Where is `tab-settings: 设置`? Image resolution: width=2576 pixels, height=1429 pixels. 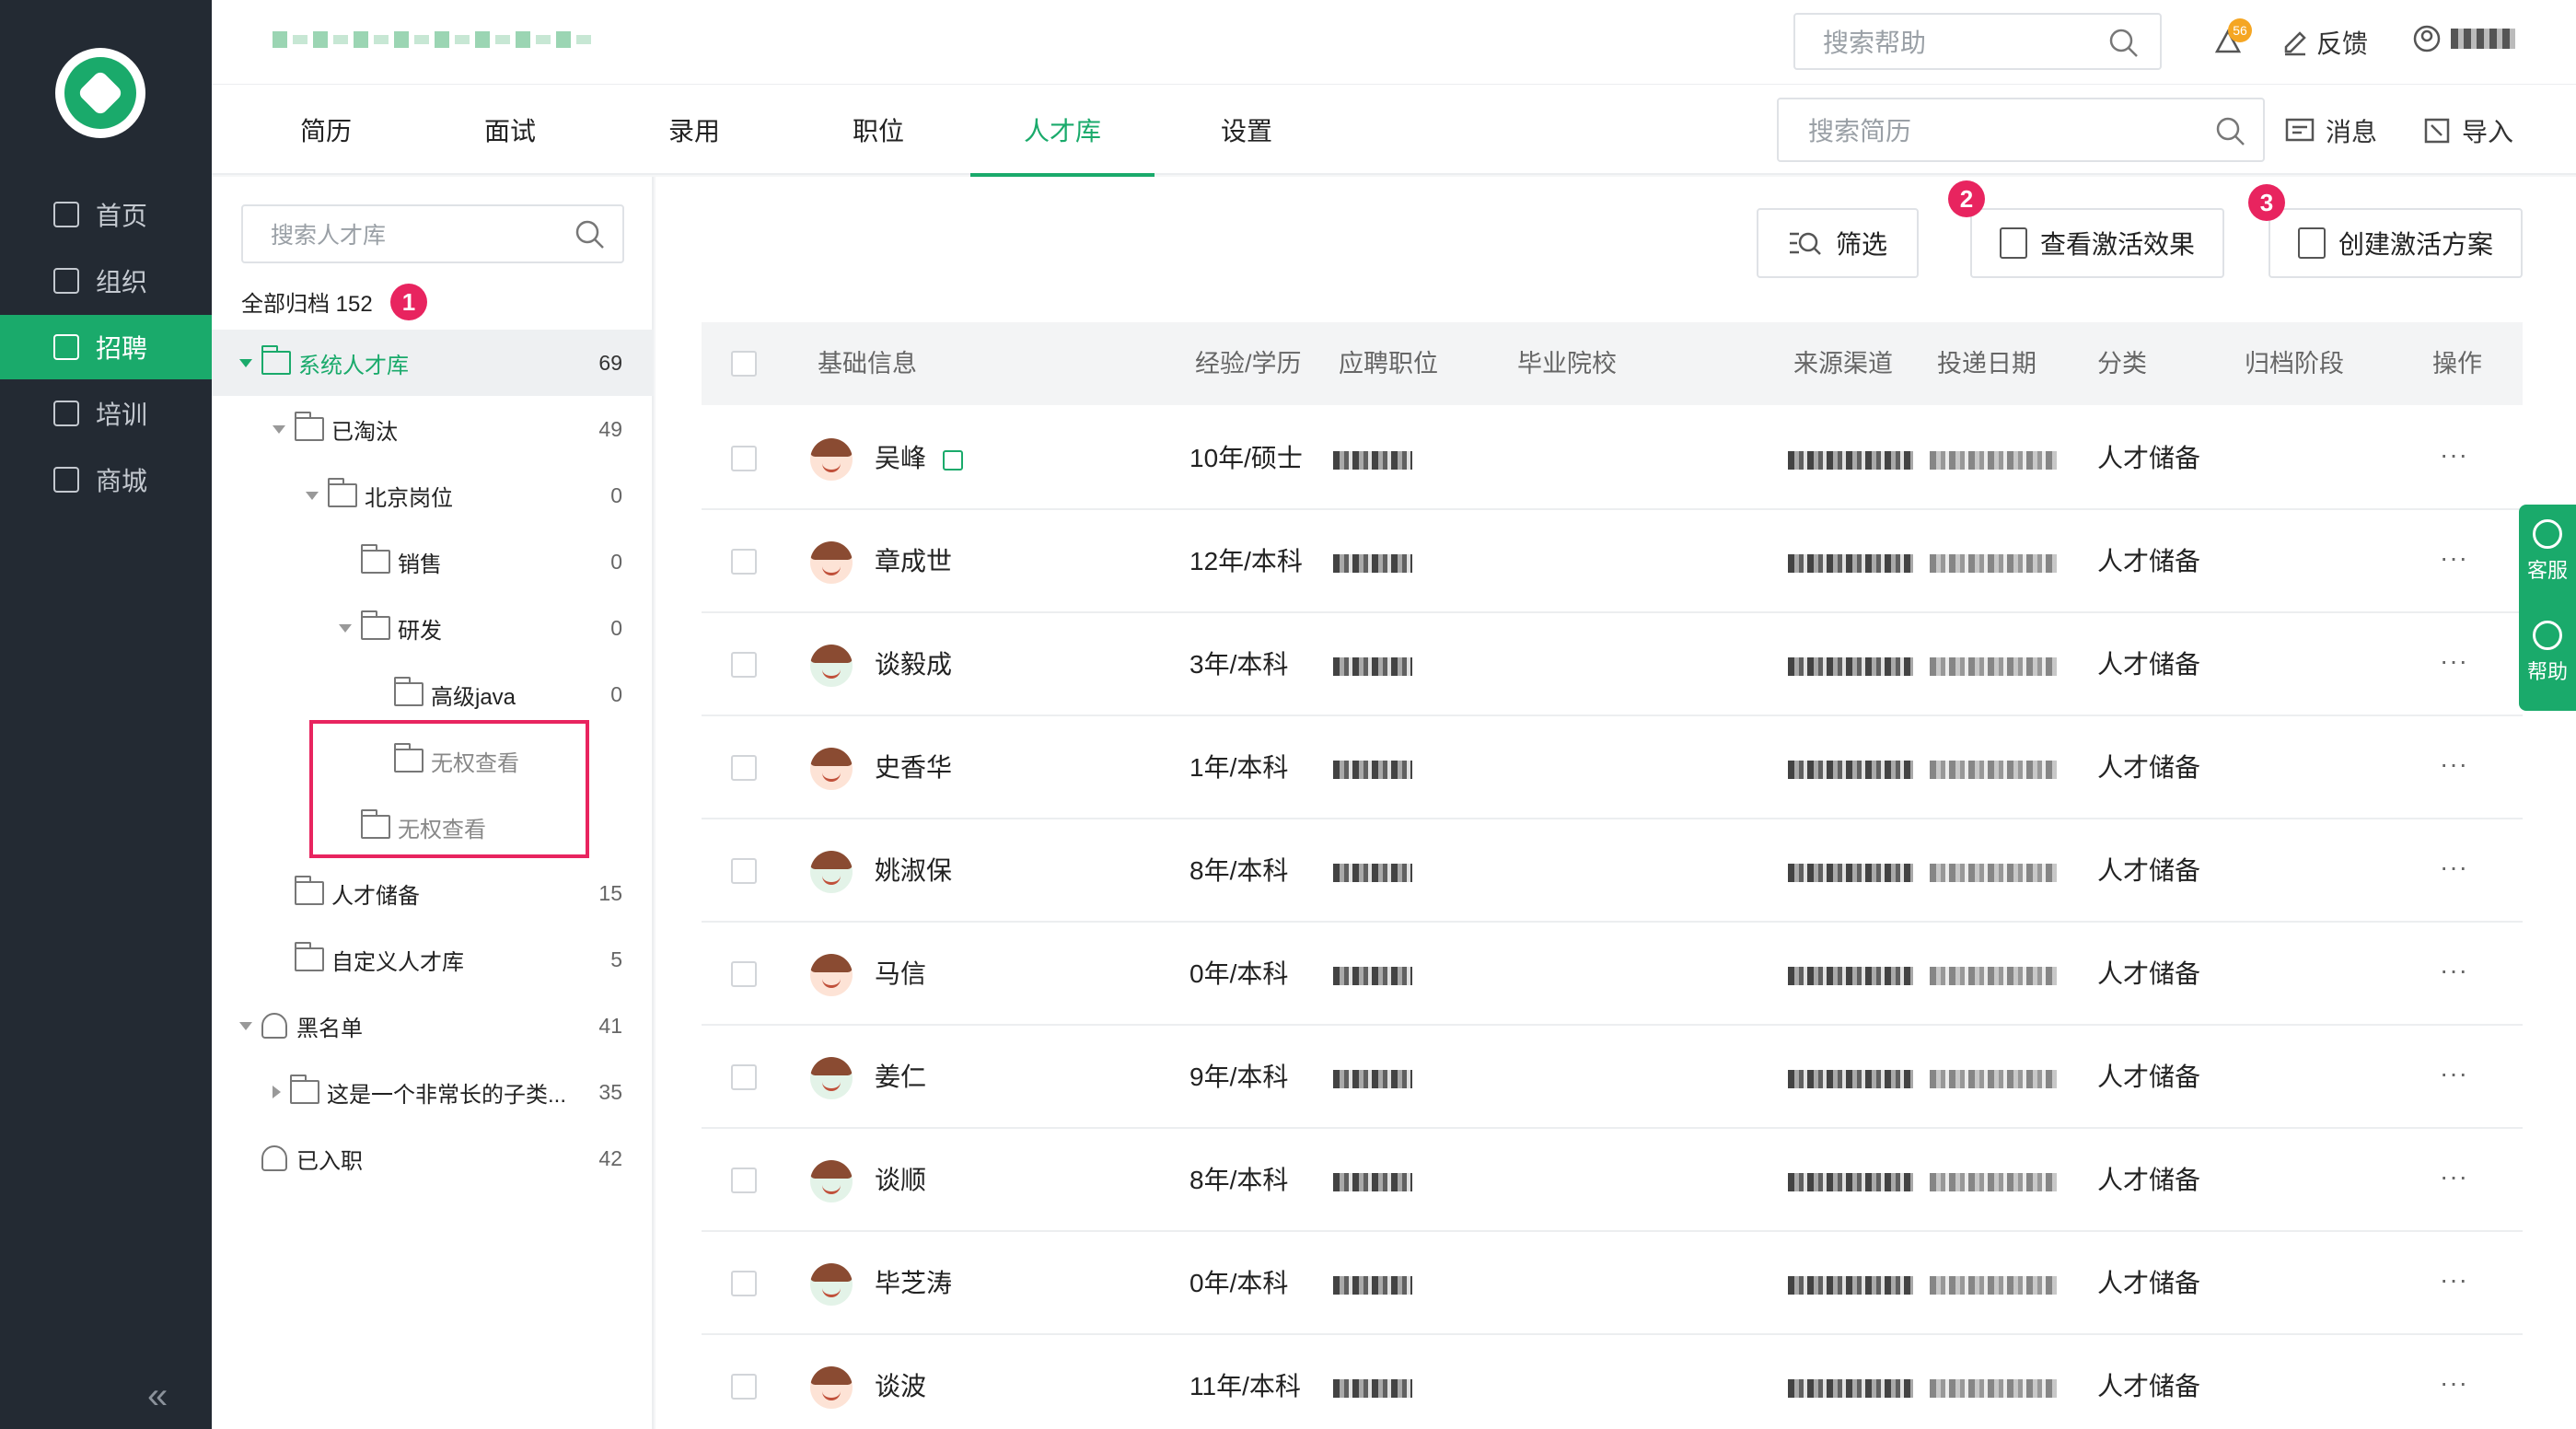 tab-settings: 设置 is located at coordinates (1247, 130).